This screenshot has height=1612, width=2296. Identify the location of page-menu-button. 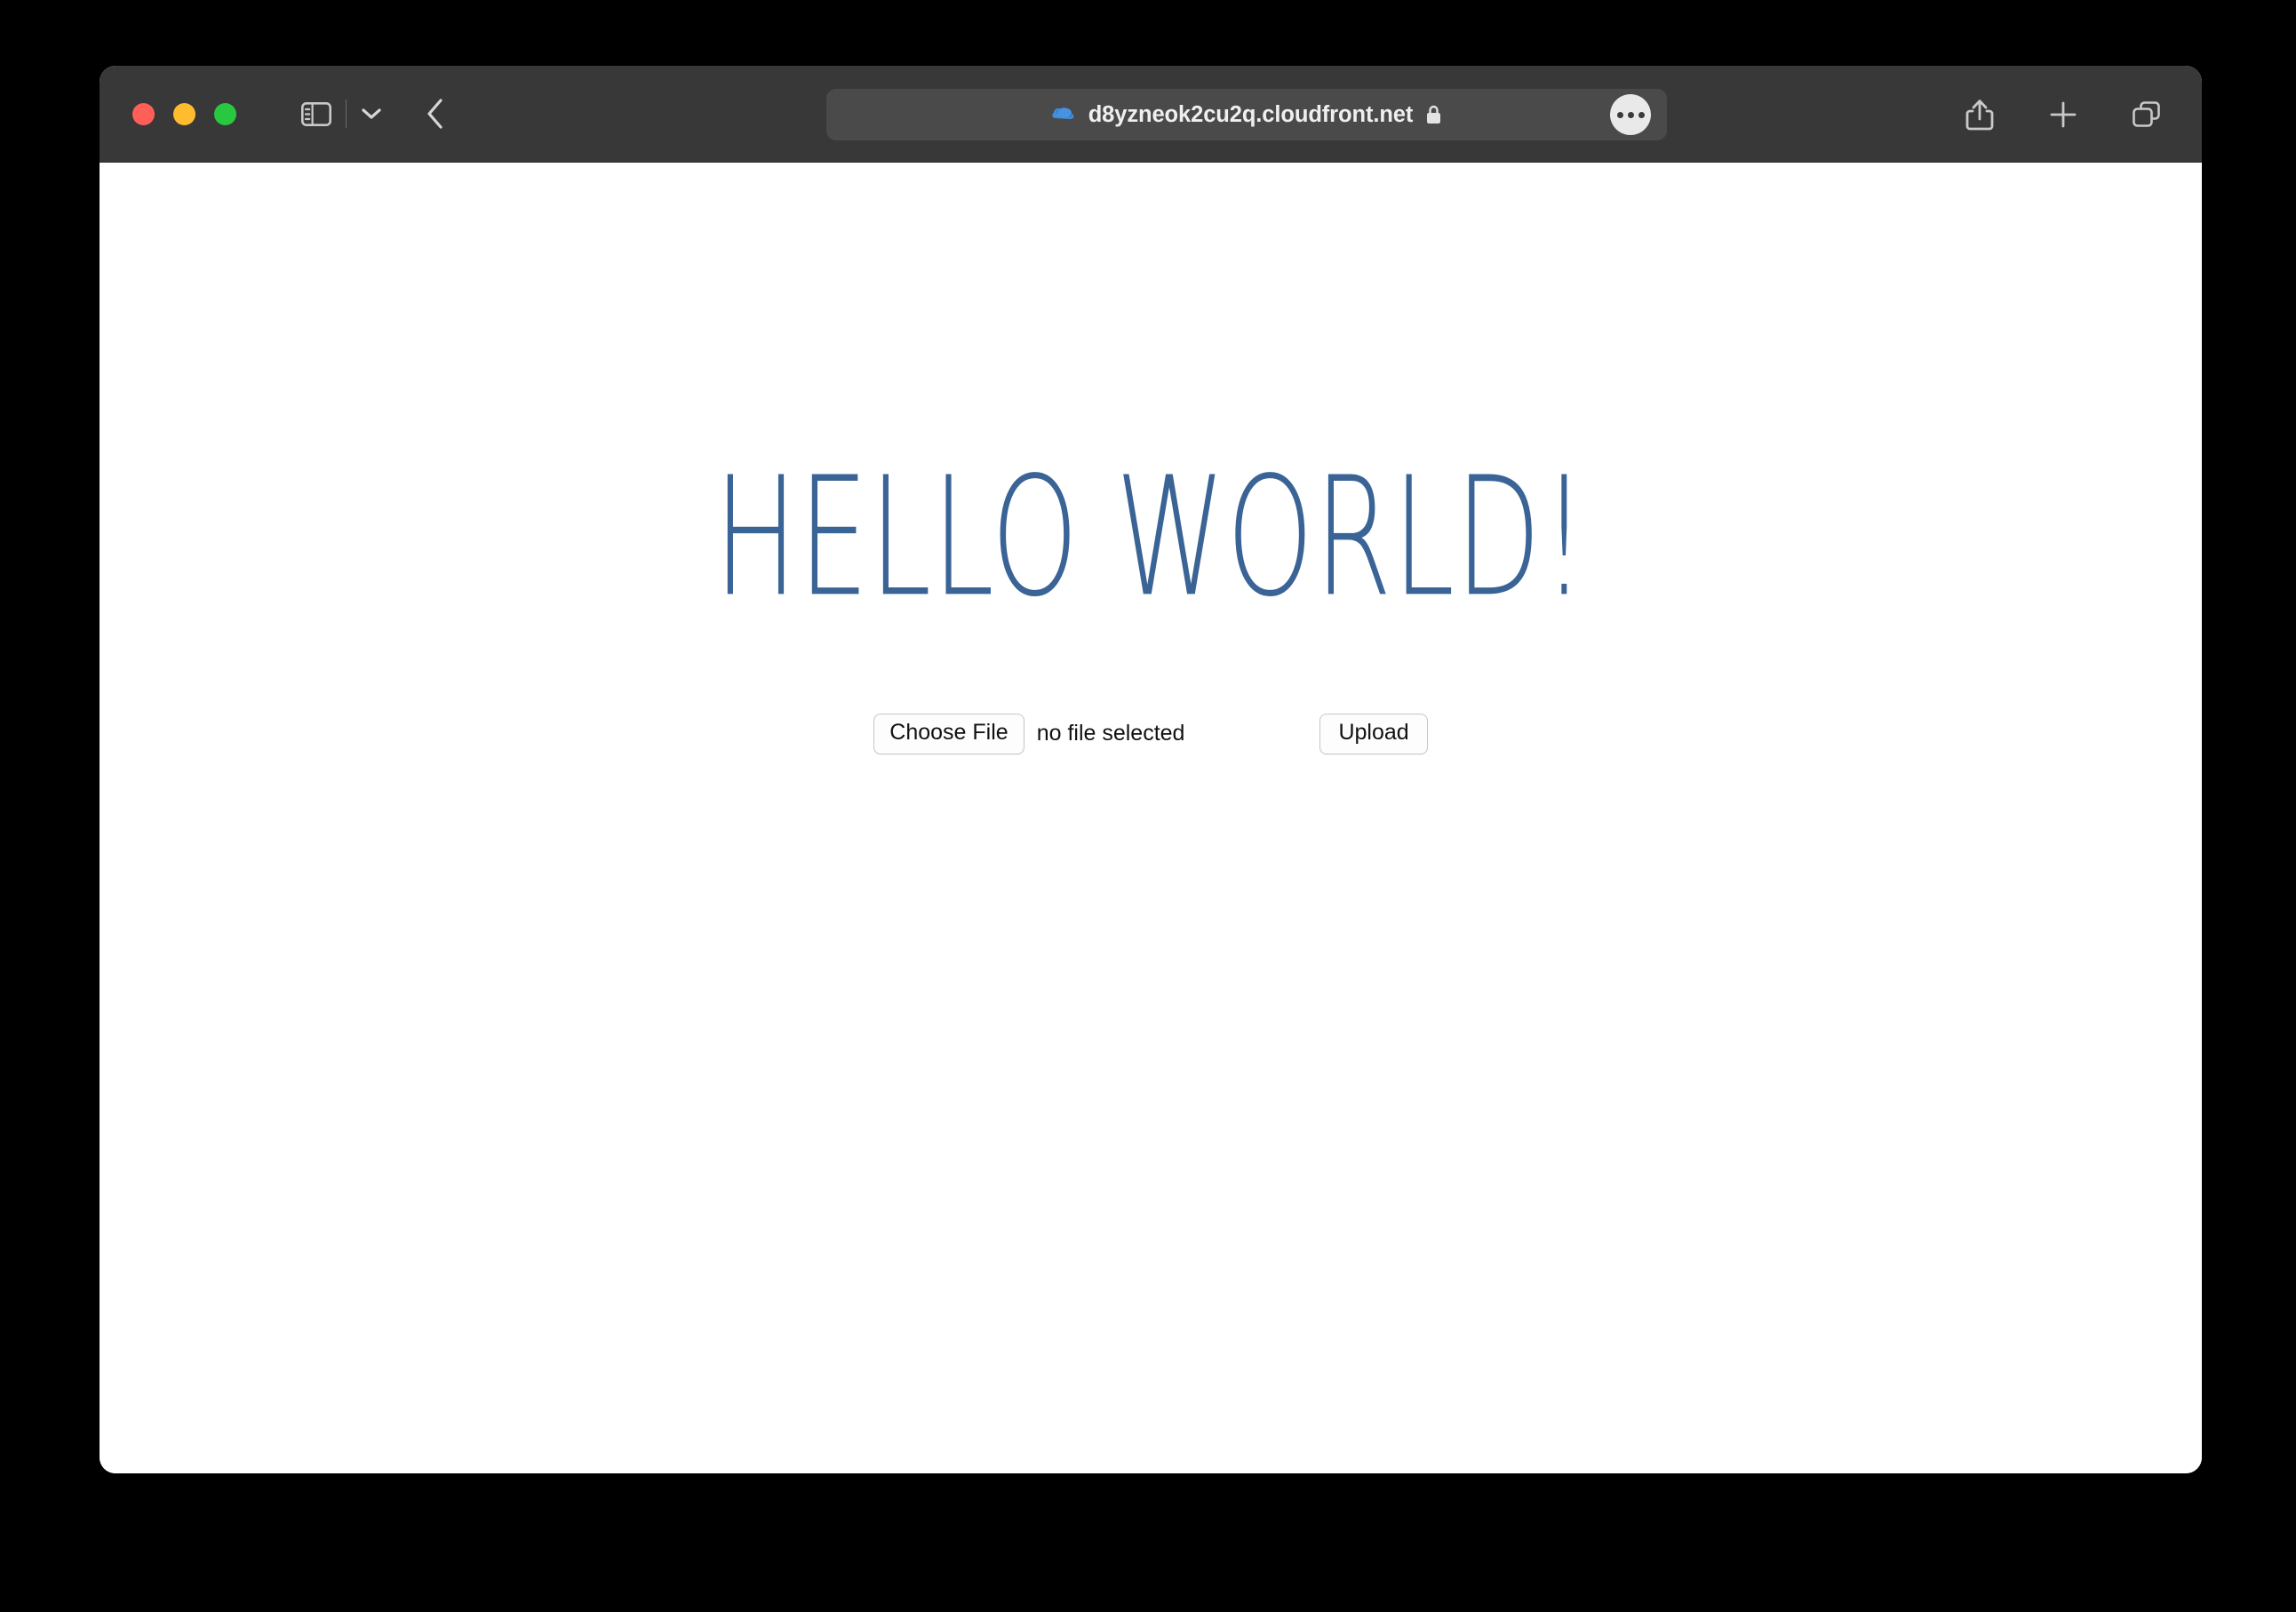
(1631, 114).